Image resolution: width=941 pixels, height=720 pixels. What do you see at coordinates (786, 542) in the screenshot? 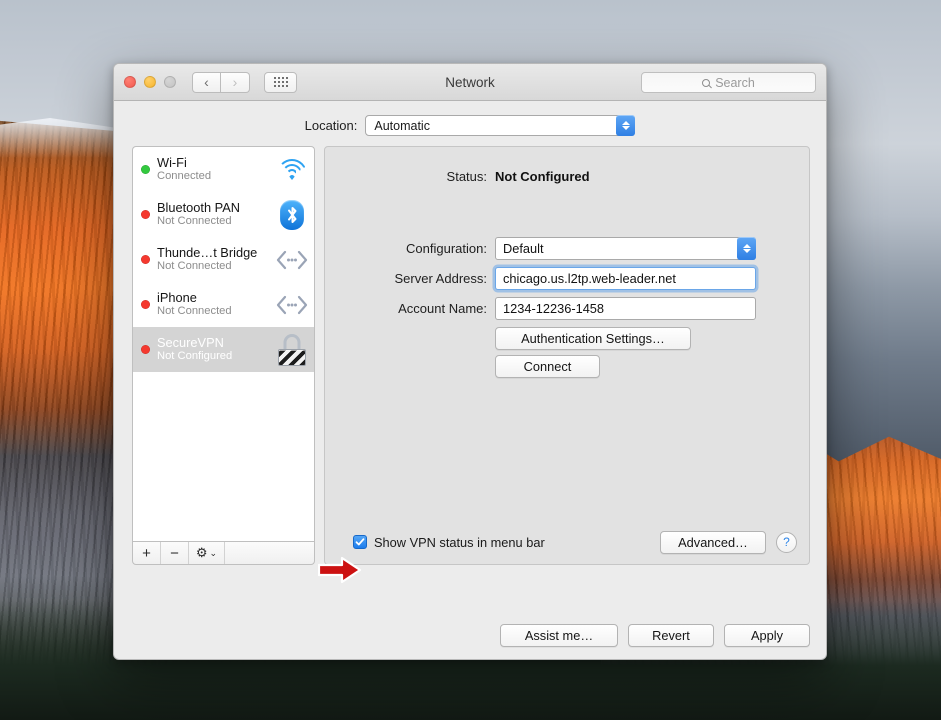
I see `help-button: ?` at bounding box center [786, 542].